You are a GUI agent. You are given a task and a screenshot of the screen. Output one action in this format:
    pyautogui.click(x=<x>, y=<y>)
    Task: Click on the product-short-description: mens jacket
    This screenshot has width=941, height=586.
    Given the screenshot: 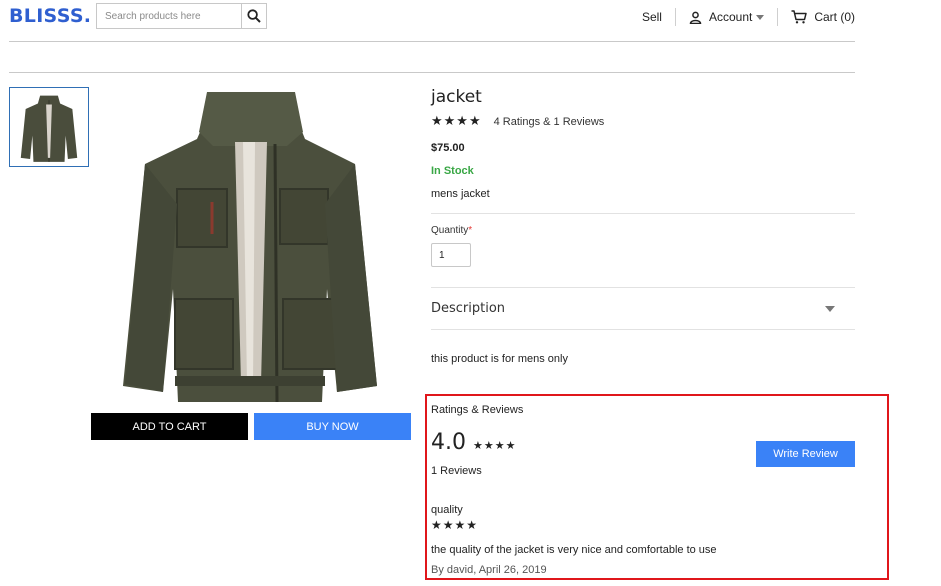 What is the action you would take?
    pyautogui.click(x=460, y=194)
    